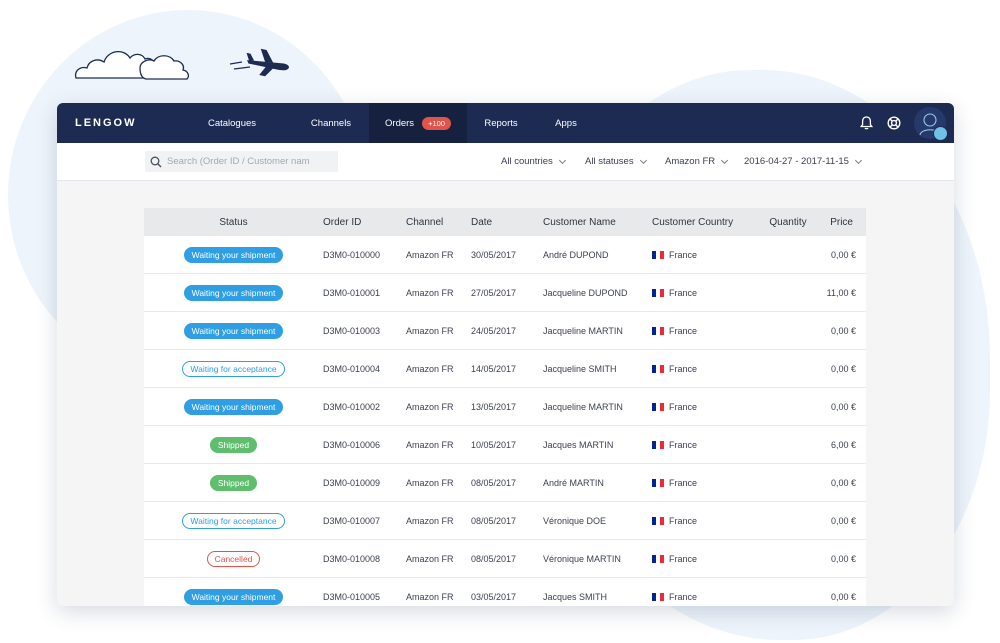  What do you see at coordinates (894, 123) in the screenshot?
I see `support-icon` at bounding box center [894, 123].